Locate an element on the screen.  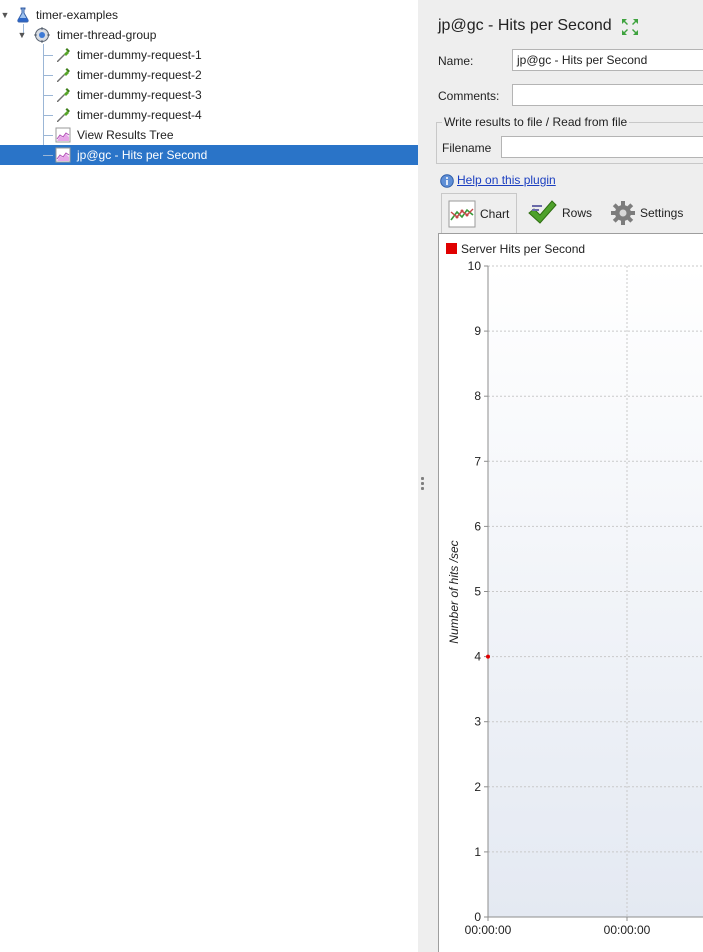
tab-settings: Settings is located at coordinates (656, 213).